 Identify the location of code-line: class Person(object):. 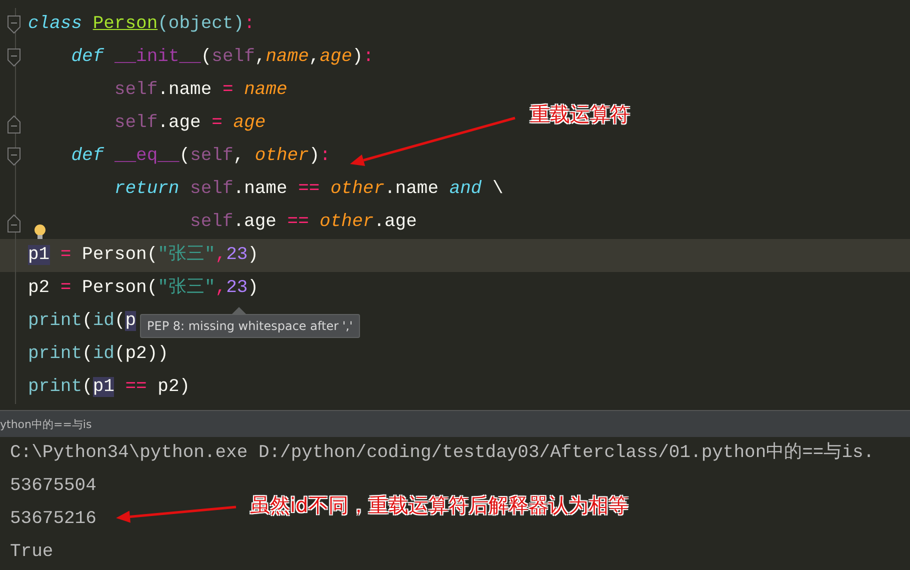
(141, 24).